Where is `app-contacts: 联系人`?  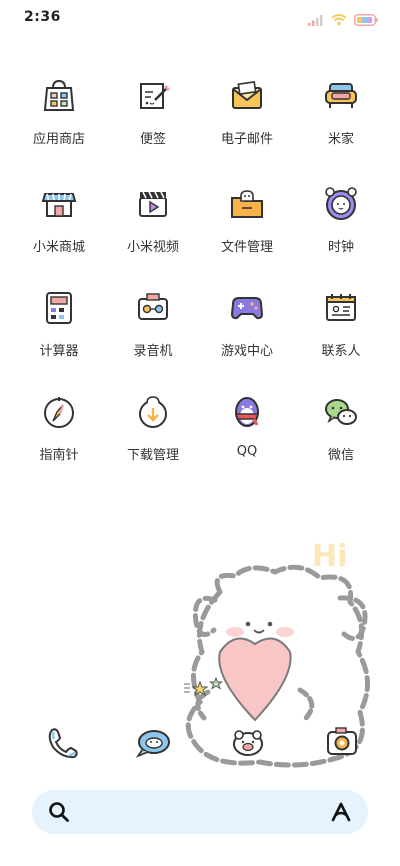 app-contacts: 联系人 is located at coordinates (341, 323).